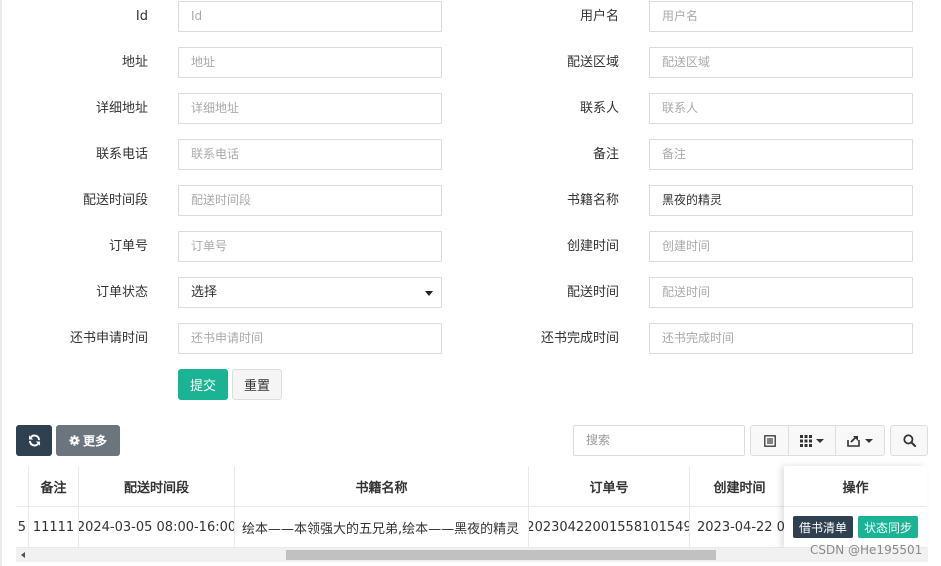 Image resolution: width=941 pixels, height=566 pixels. Describe the element at coordinates (781, 62) in the screenshot. I see `delivery-area-input: 配送区域` at that location.